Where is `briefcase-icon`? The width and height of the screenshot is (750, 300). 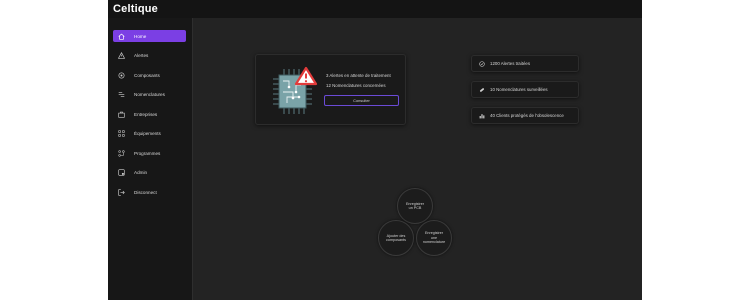
briefcase-icon is located at coordinates (121, 114).